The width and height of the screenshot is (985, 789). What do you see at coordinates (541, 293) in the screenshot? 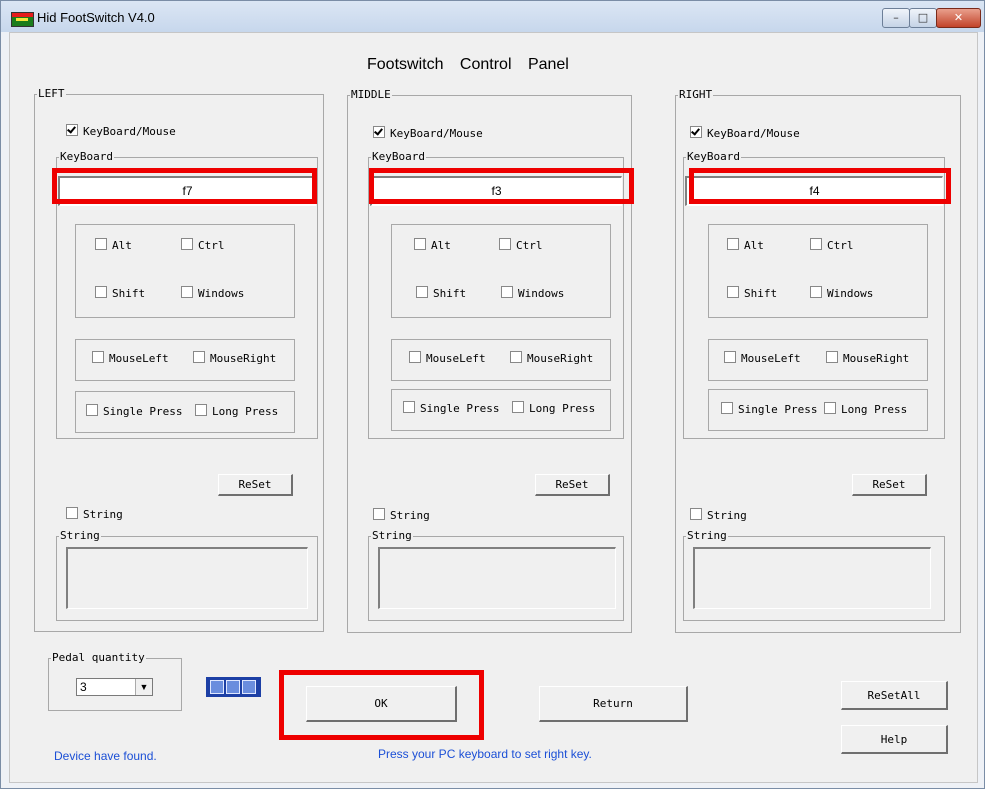
I see `checkbox-label: Windows` at bounding box center [541, 293].